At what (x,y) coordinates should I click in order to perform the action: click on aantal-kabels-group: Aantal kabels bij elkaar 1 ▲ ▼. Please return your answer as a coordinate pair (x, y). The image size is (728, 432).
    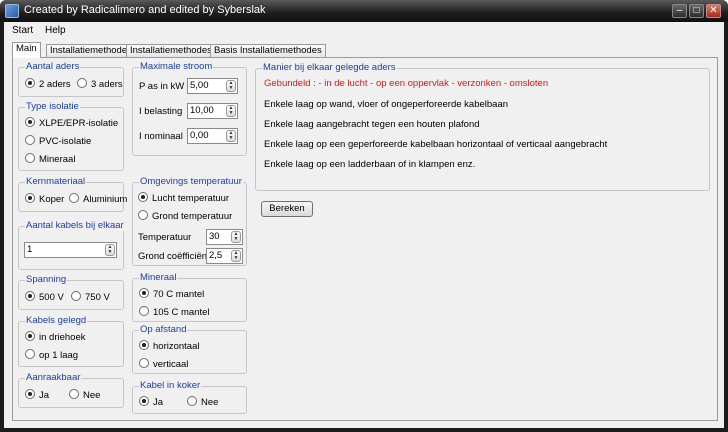
    Looking at the image, I should click on (71, 245).